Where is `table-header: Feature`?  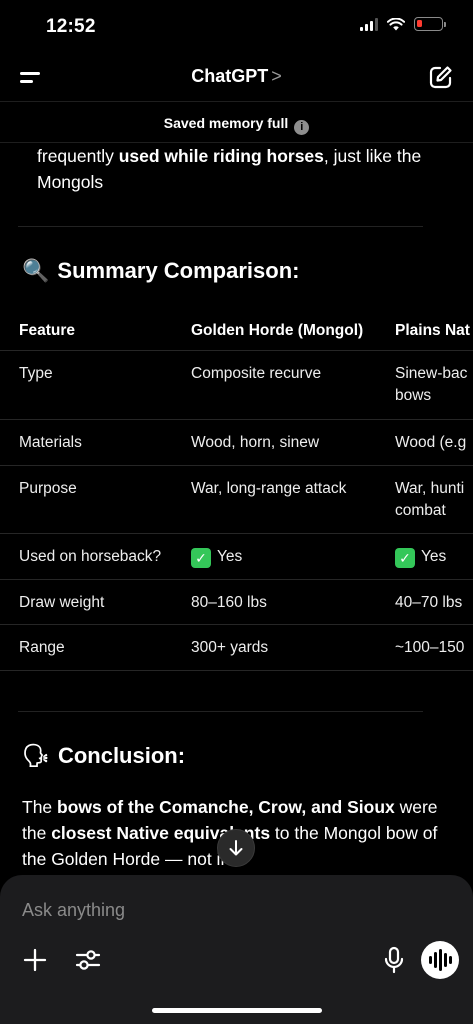 table-header: Feature is located at coordinates (47, 330).